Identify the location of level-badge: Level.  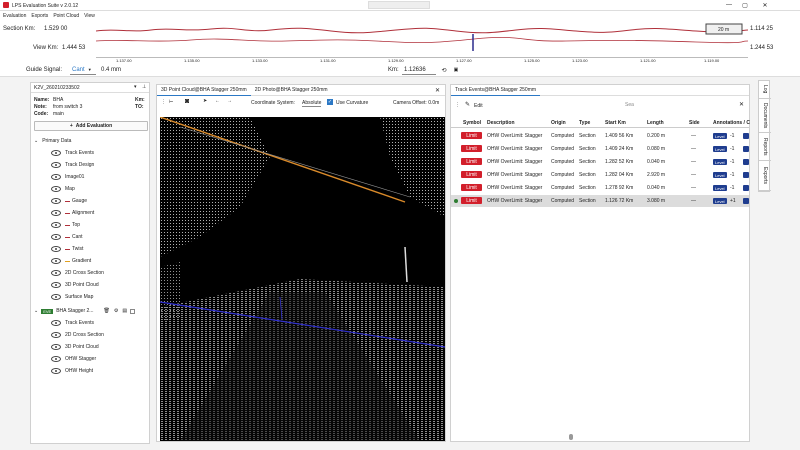
(720, 162).